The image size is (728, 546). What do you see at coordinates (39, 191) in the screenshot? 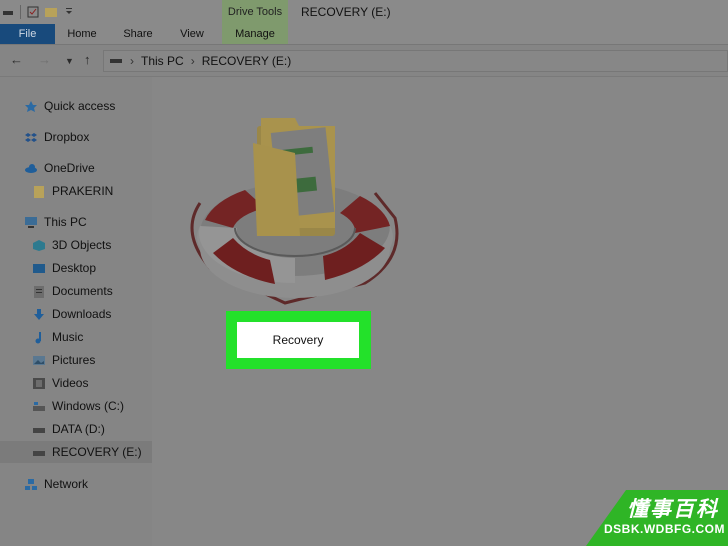
I see `folder-icon` at bounding box center [39, 191].